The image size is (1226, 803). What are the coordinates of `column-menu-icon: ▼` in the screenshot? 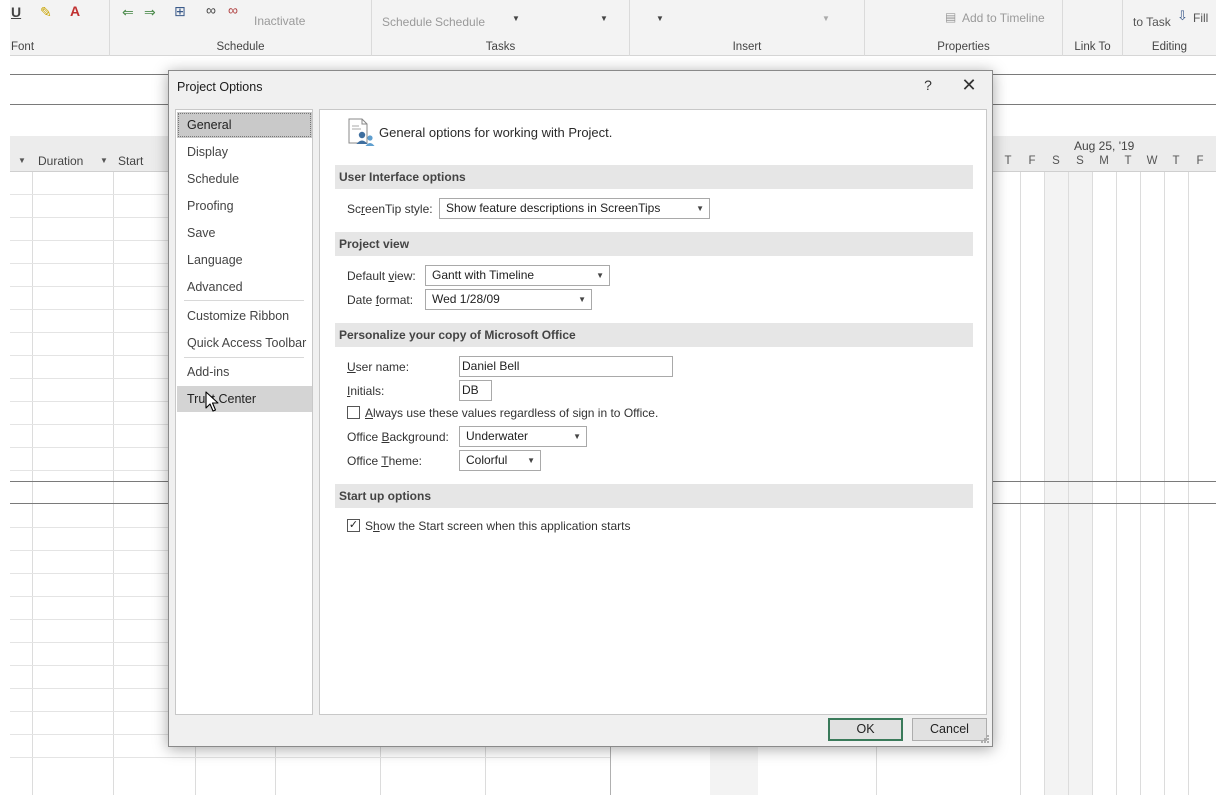 It's located at (22, 160).